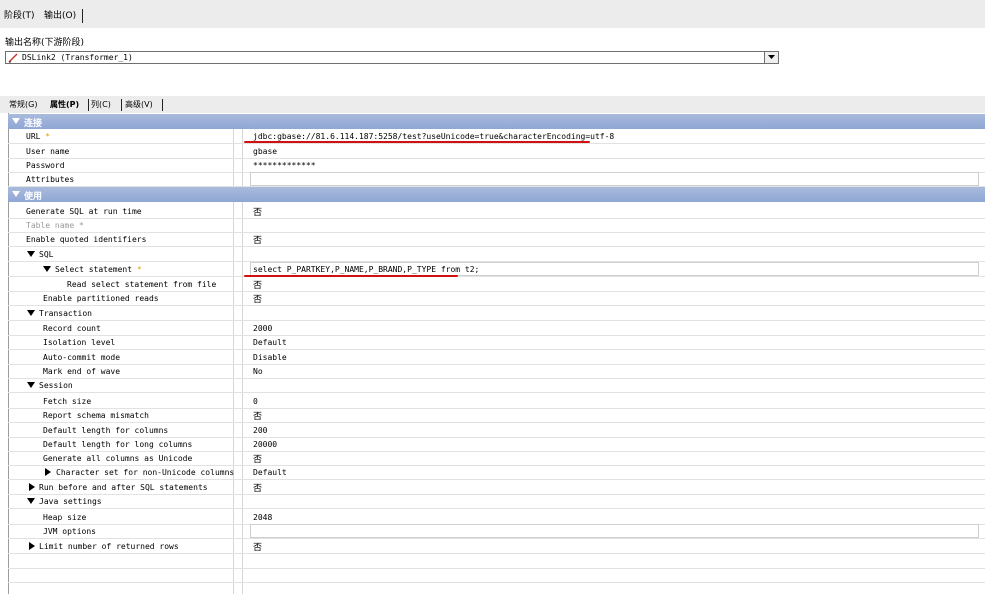 Image resolution: width=985 pixels, height=594 pixels. Describe the element at coordinates (82, 371) in the screenshot. I see `property-name: Mark end of wave` at that location.